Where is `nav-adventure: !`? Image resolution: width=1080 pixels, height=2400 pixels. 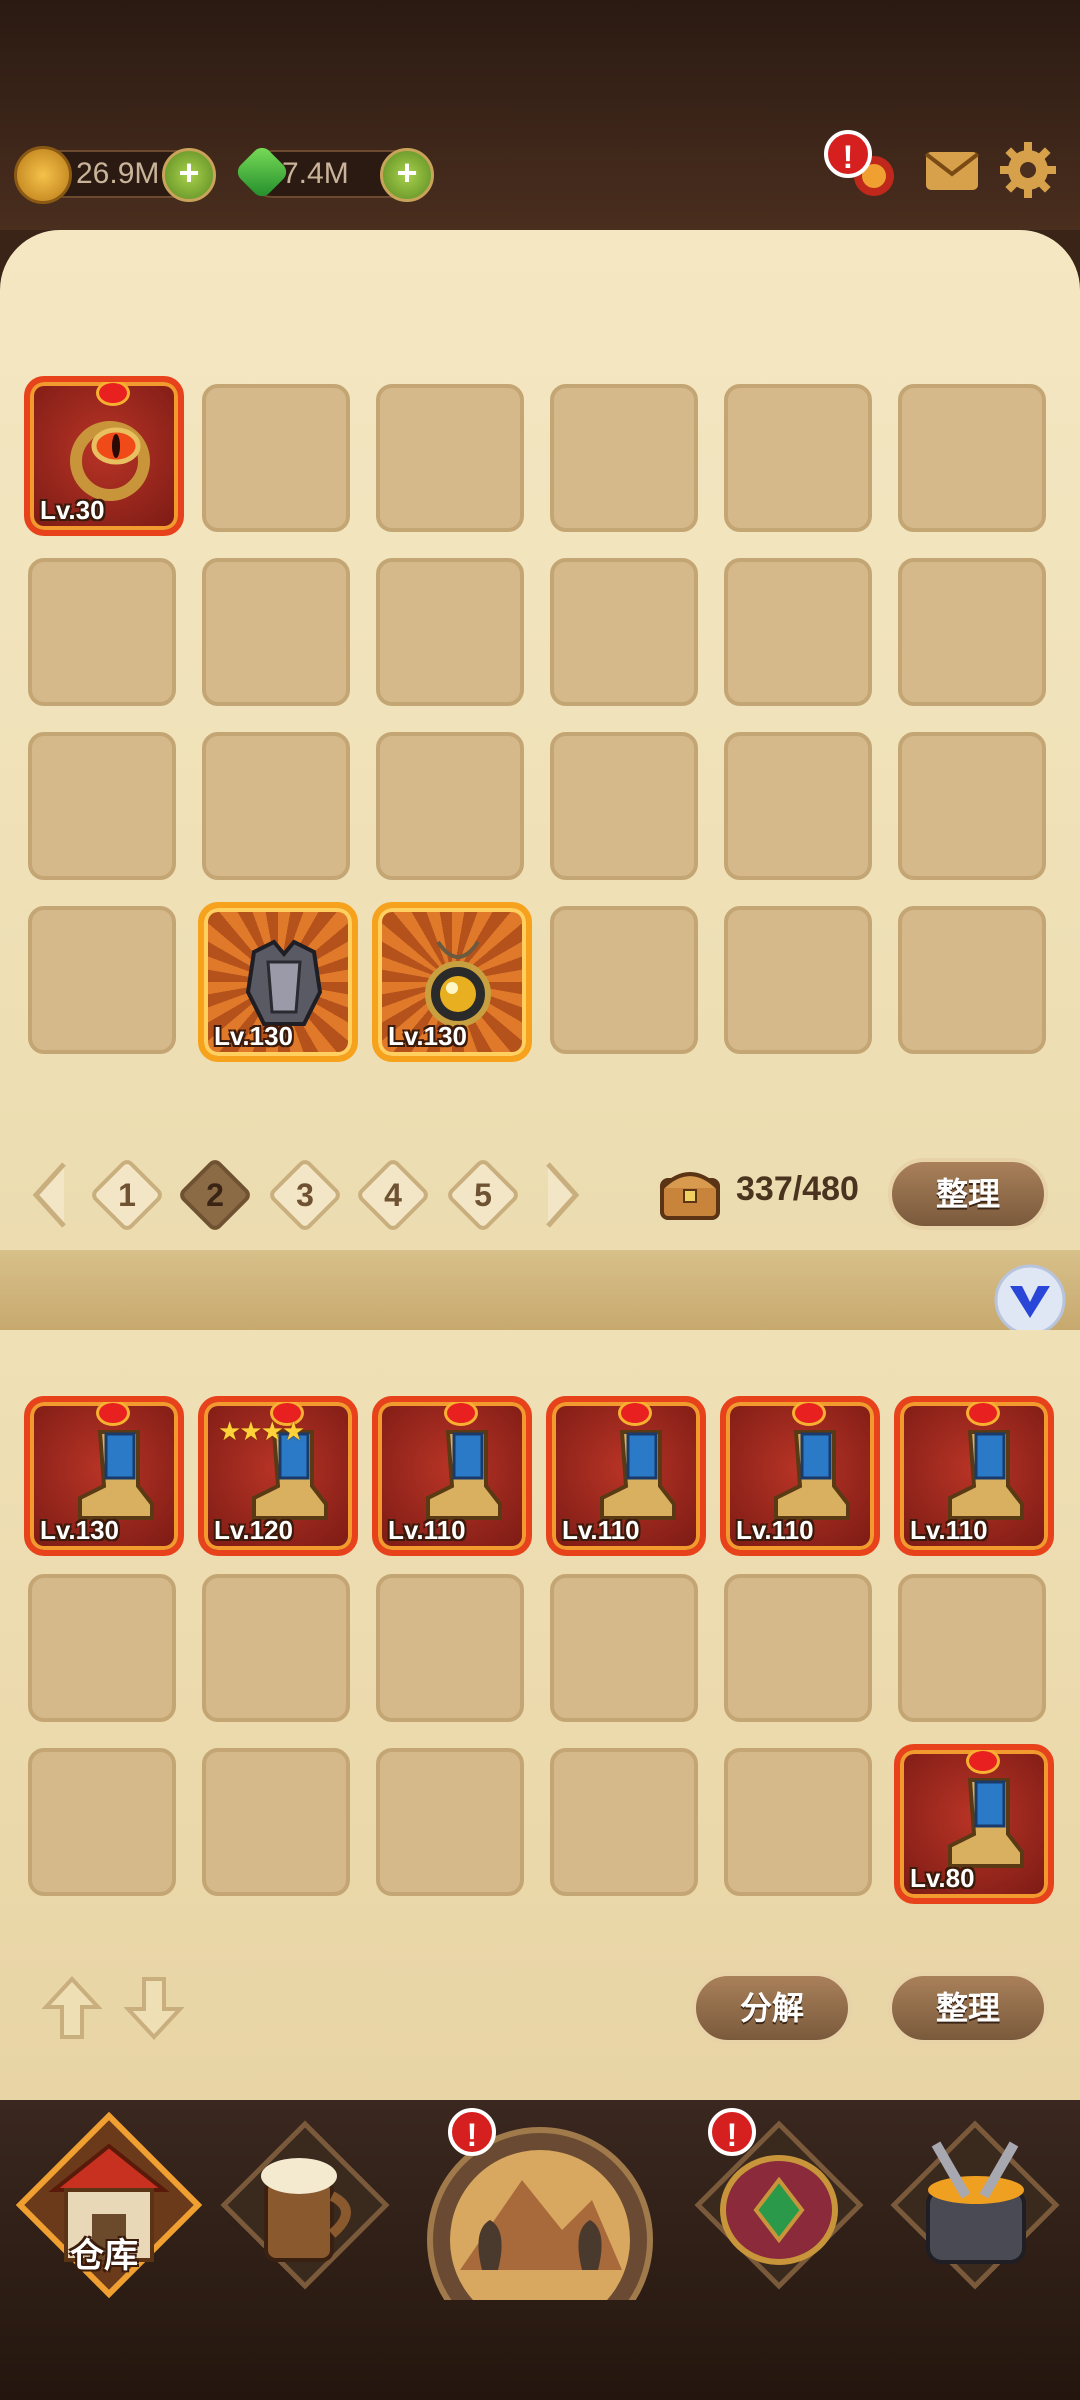
nav-adventure: ! is located at coordinates (540, 2230).